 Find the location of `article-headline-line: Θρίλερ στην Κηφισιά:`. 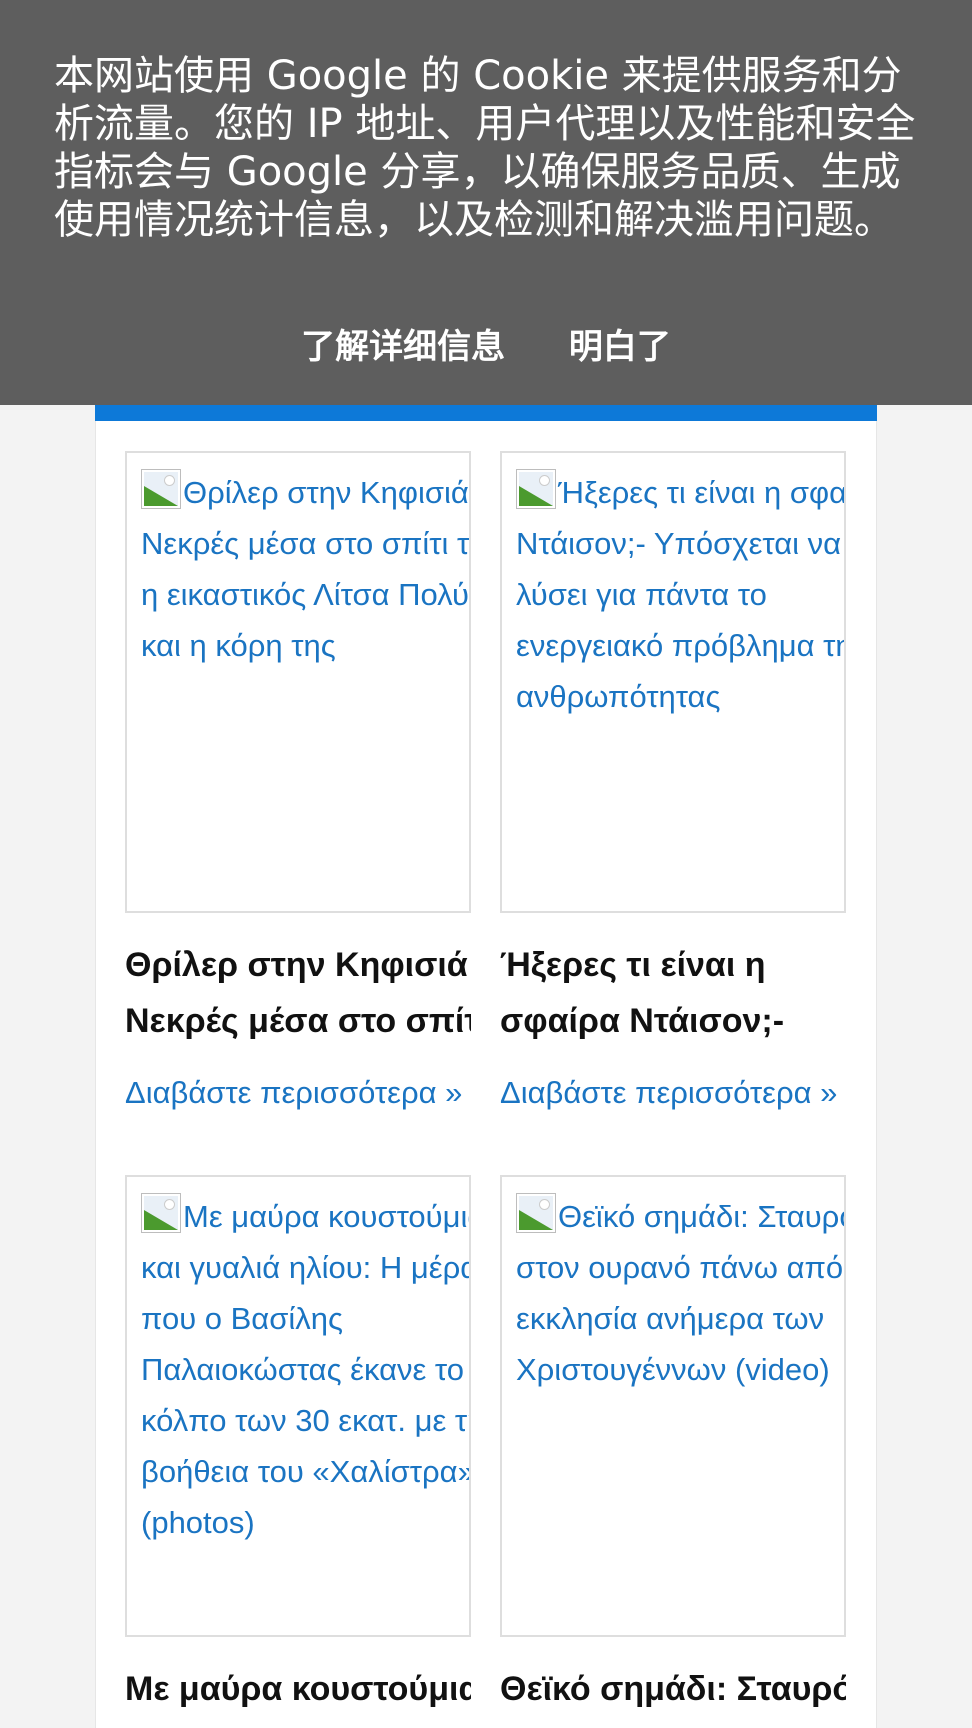

article-headline-line: Θρίλερ στην Κηφισιά: is located at coordinates (298, 965).